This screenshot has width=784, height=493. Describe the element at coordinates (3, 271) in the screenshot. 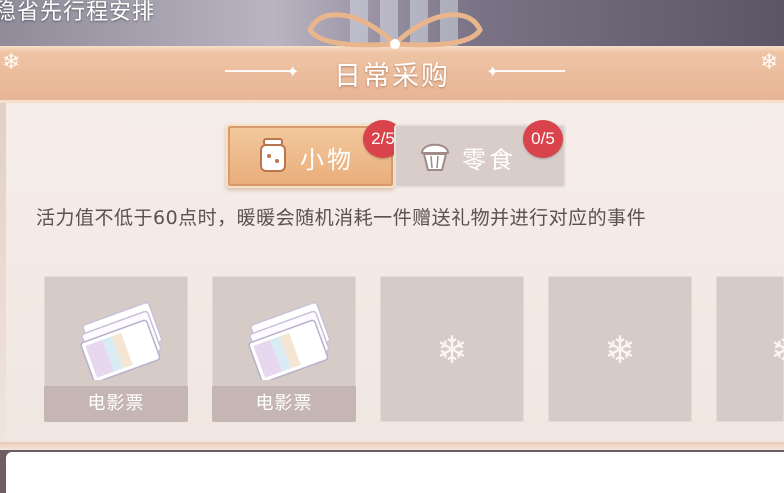

I see `panel-edge` at that location.